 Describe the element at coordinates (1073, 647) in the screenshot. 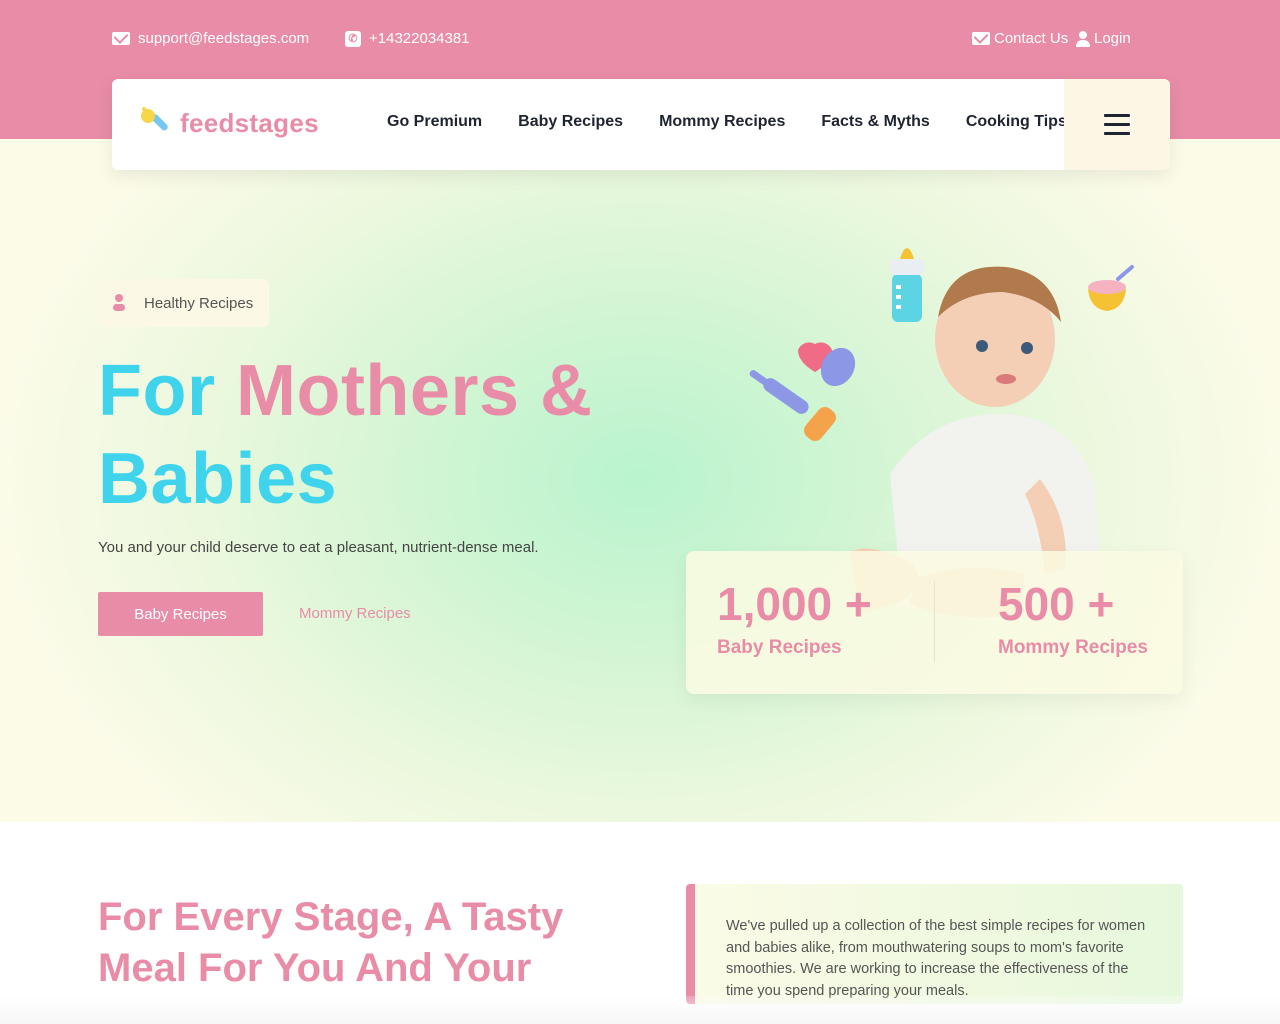

I see `stat-label: Mommy Recipes` at that location.